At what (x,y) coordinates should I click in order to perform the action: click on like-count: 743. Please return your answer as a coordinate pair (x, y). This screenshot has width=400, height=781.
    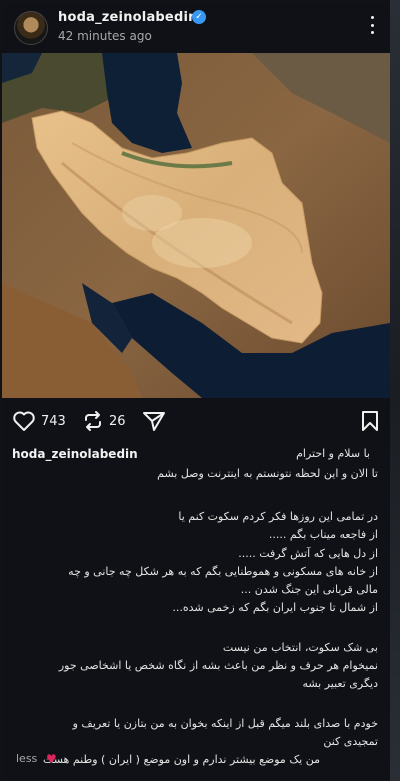
    Looking at the image, I should click on (53, 421).